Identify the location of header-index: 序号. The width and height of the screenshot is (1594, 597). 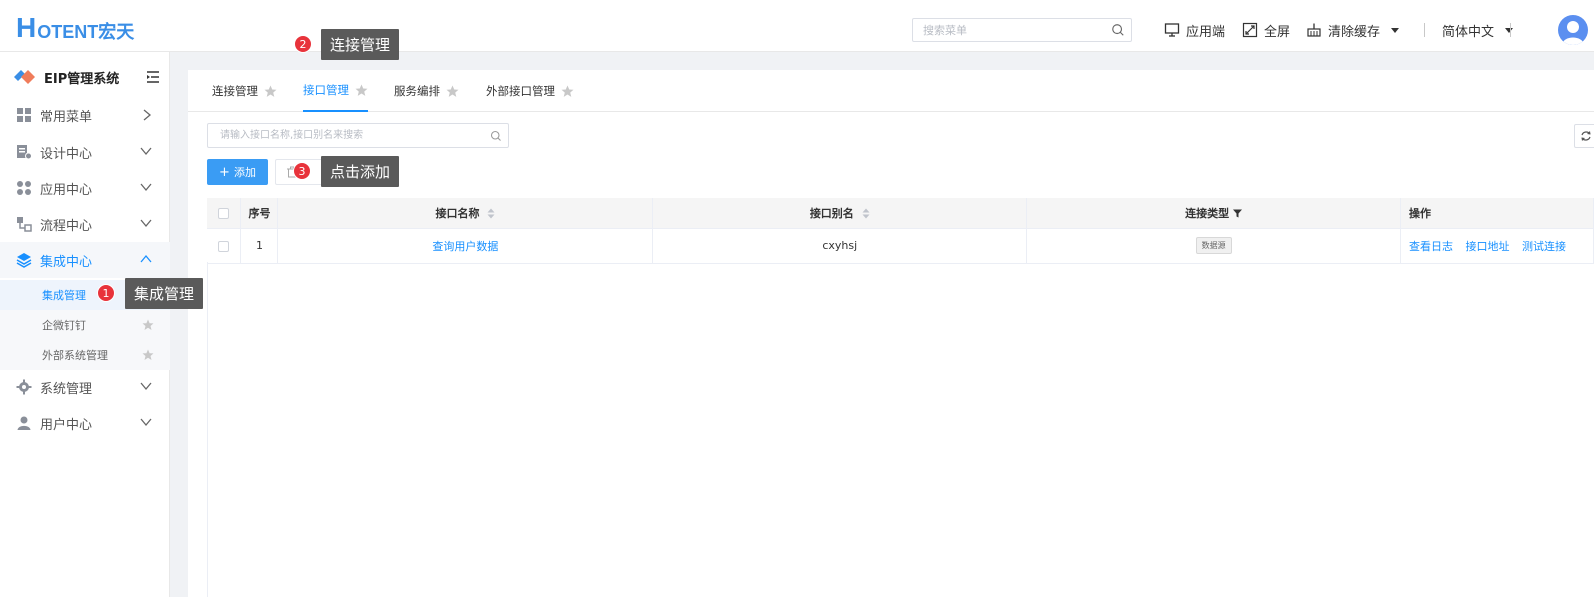
(259, 213).